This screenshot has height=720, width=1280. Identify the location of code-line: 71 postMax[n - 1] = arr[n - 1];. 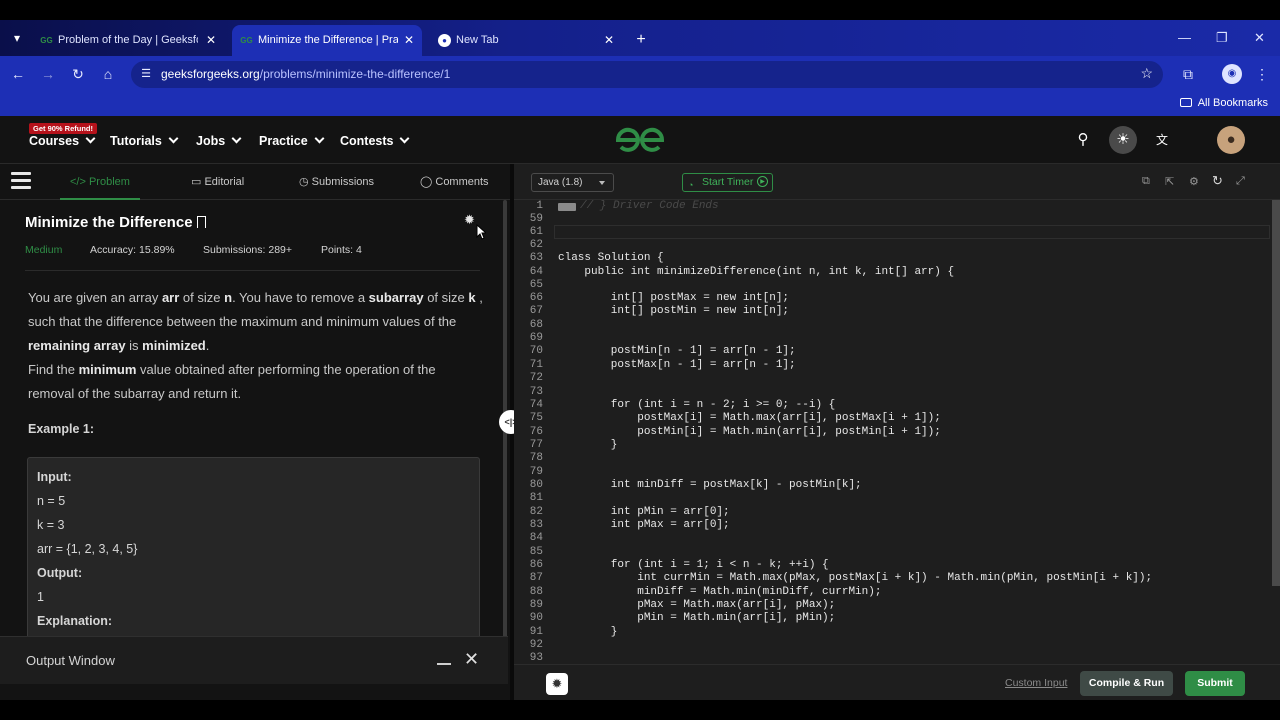
(892, 365).